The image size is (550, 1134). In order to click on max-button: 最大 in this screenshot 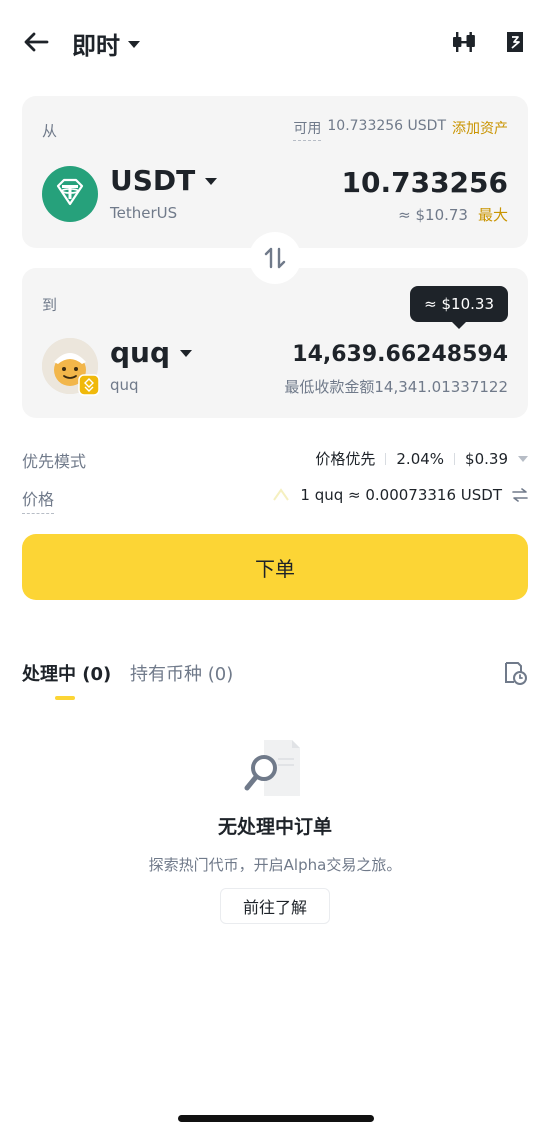, I will do `click(493, 214)`.